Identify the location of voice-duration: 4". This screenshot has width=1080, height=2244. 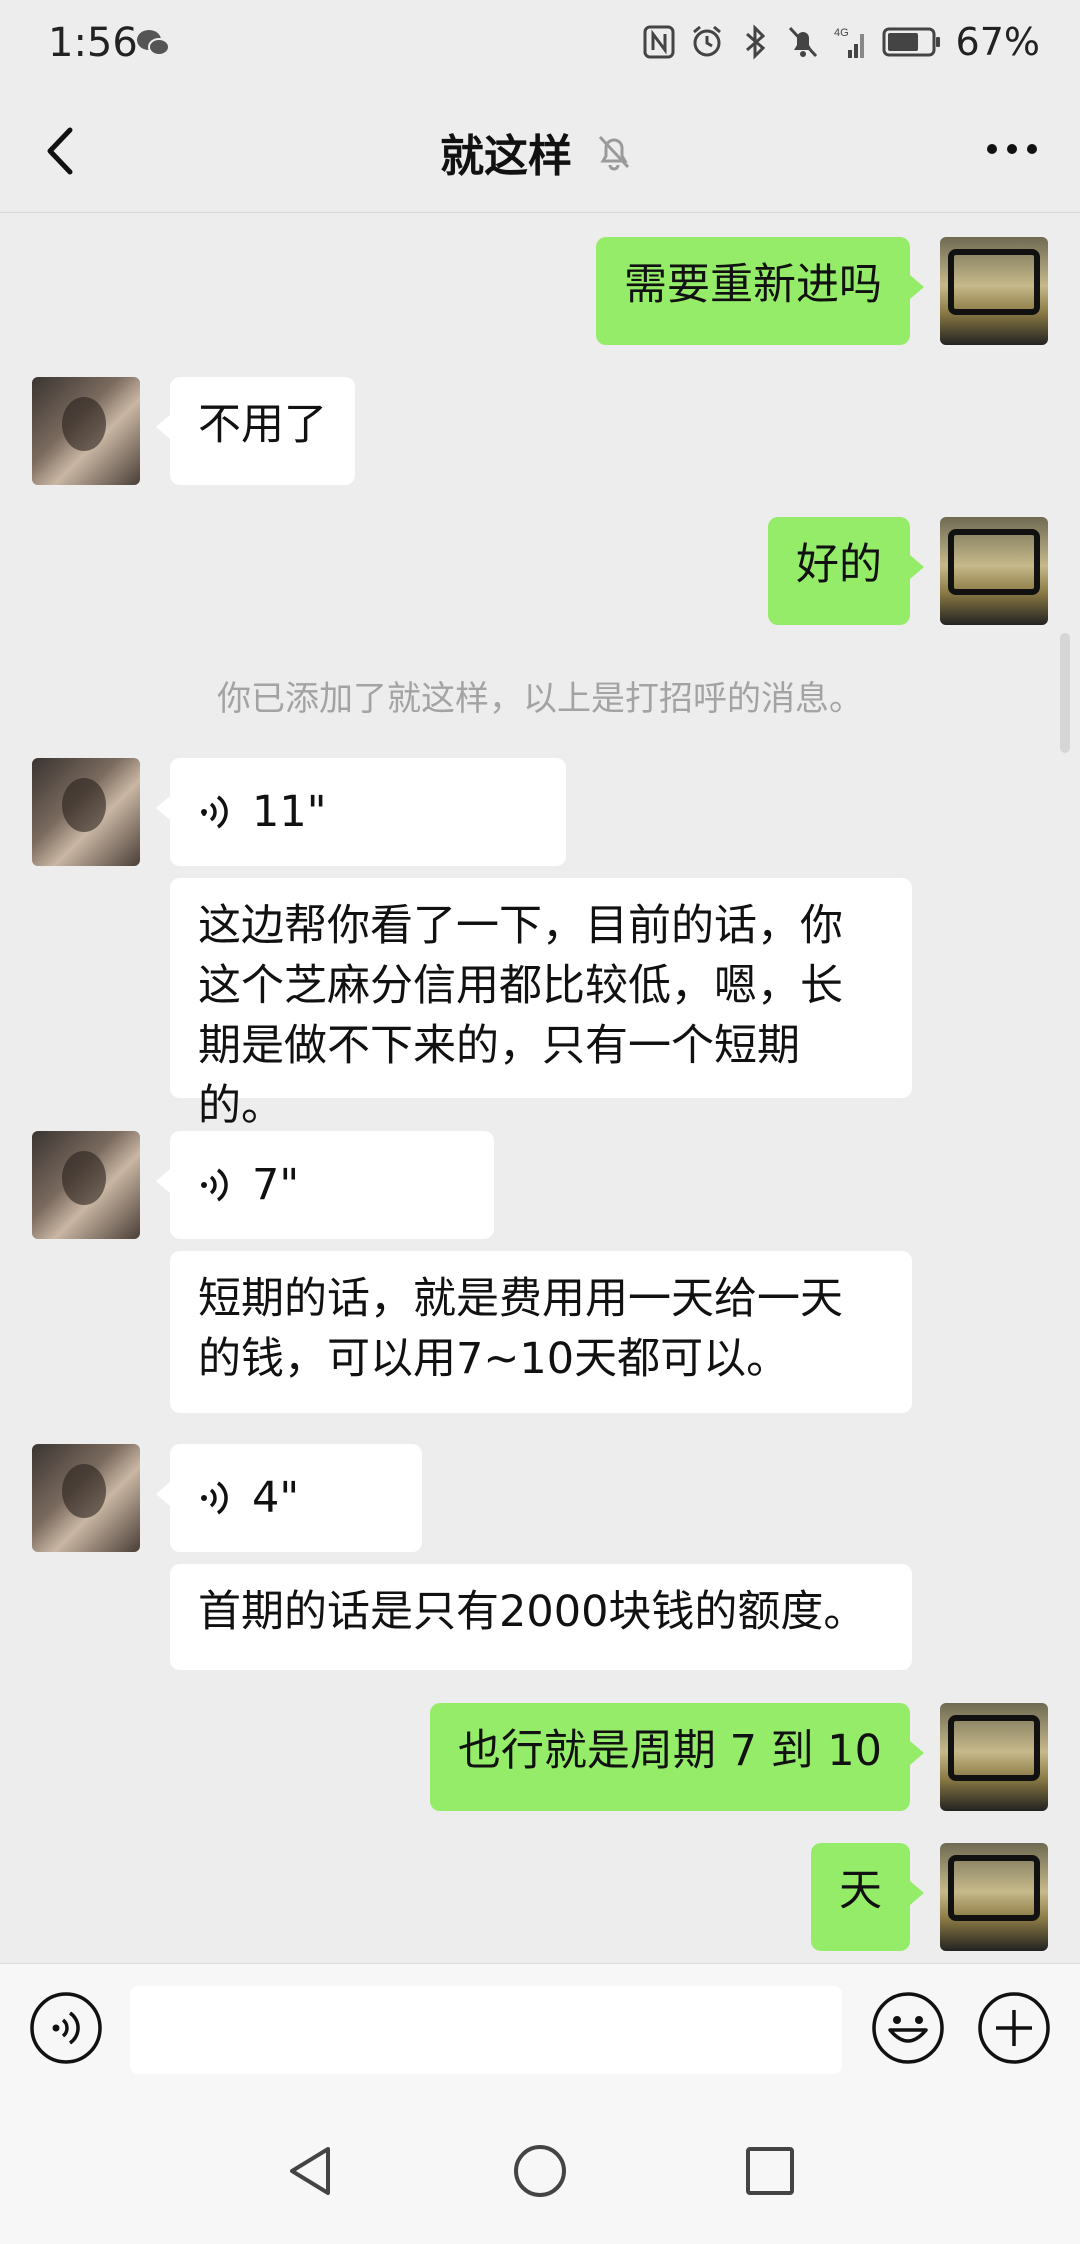
(276, 1498).